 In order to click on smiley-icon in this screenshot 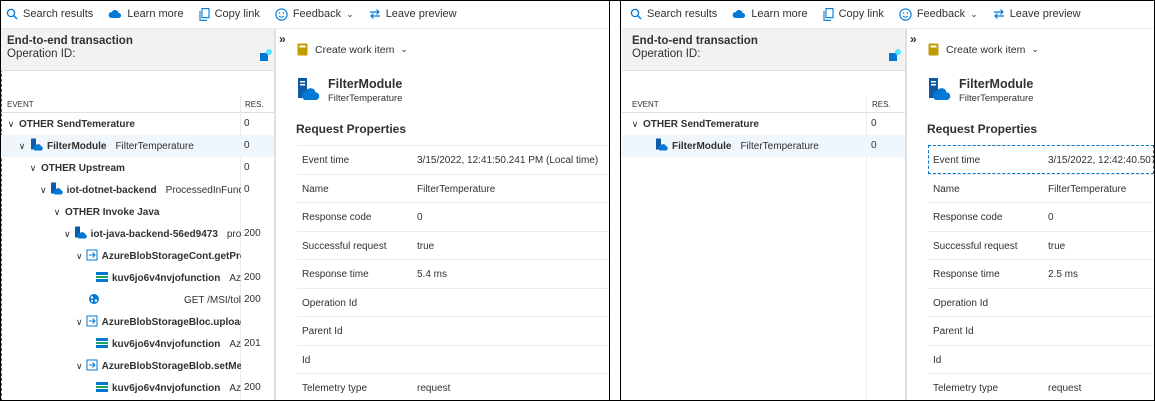, I will do `click(281, 14)`.